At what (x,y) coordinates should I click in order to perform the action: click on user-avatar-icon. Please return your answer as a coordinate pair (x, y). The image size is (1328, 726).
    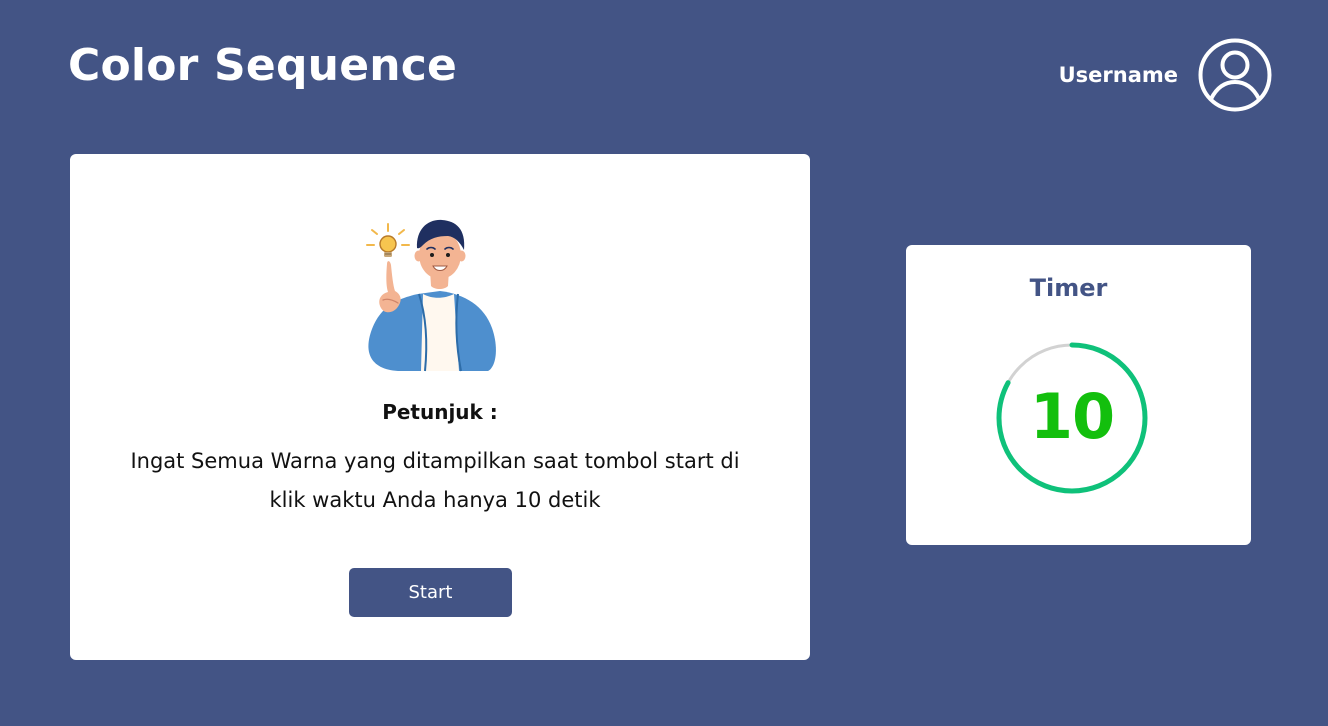
    Looking at the image, I should click on (1235, 75).